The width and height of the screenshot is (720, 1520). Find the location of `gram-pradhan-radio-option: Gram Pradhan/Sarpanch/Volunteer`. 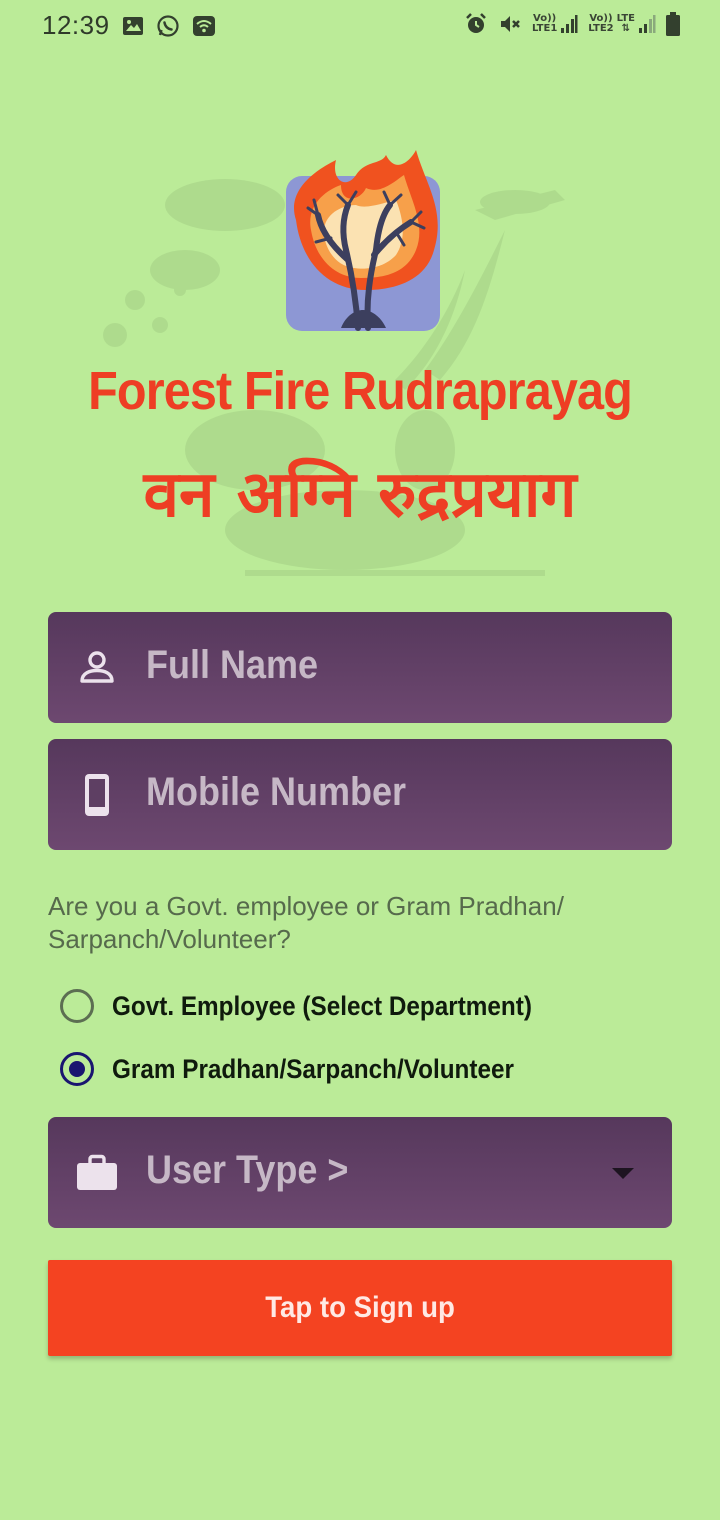

gram-pradhan-radio-option: Gram Pradhan/Sarpanch/Volunteer is located at coordinates (309, 1069).